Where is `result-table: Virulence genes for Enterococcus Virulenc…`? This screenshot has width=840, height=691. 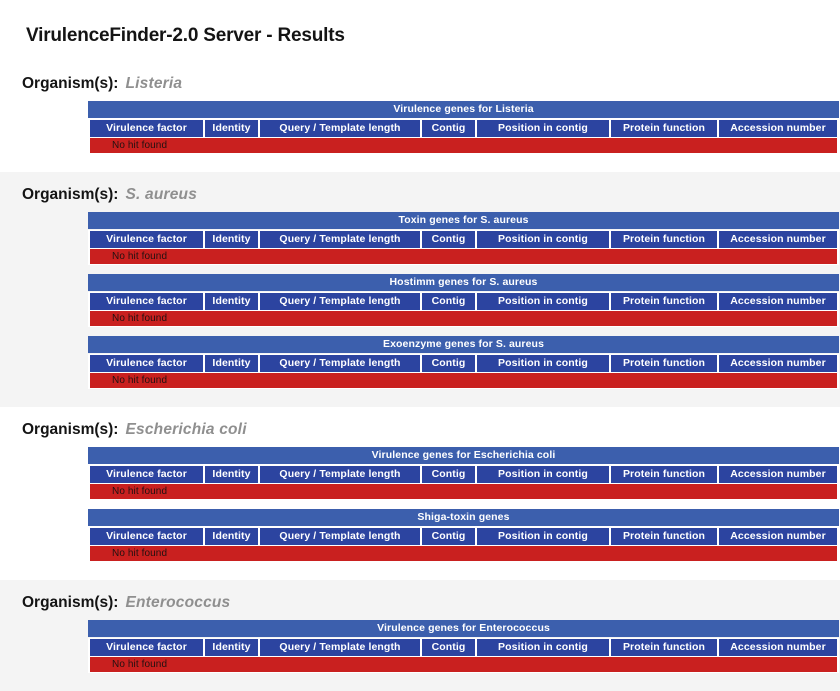
result-table: Virulence genes for Enterococcus Virulenc… is located at coordinates (463, 647).